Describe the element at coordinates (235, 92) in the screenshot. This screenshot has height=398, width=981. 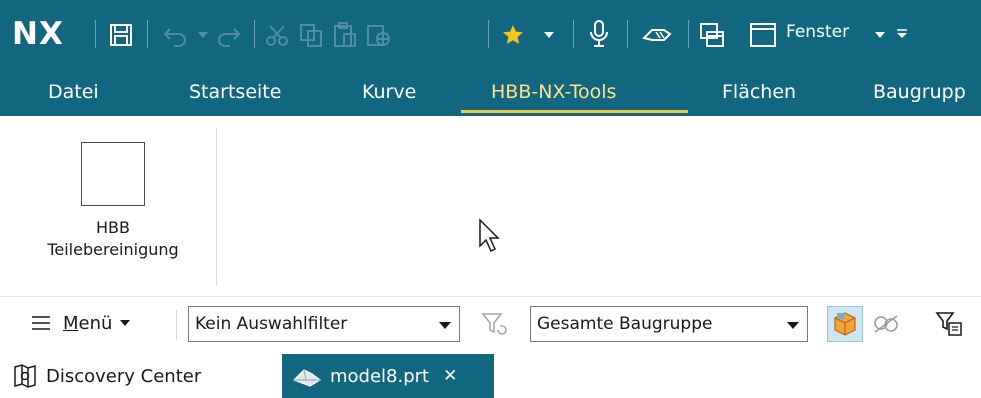
I see `tab-startseite: Startseite` at that location.